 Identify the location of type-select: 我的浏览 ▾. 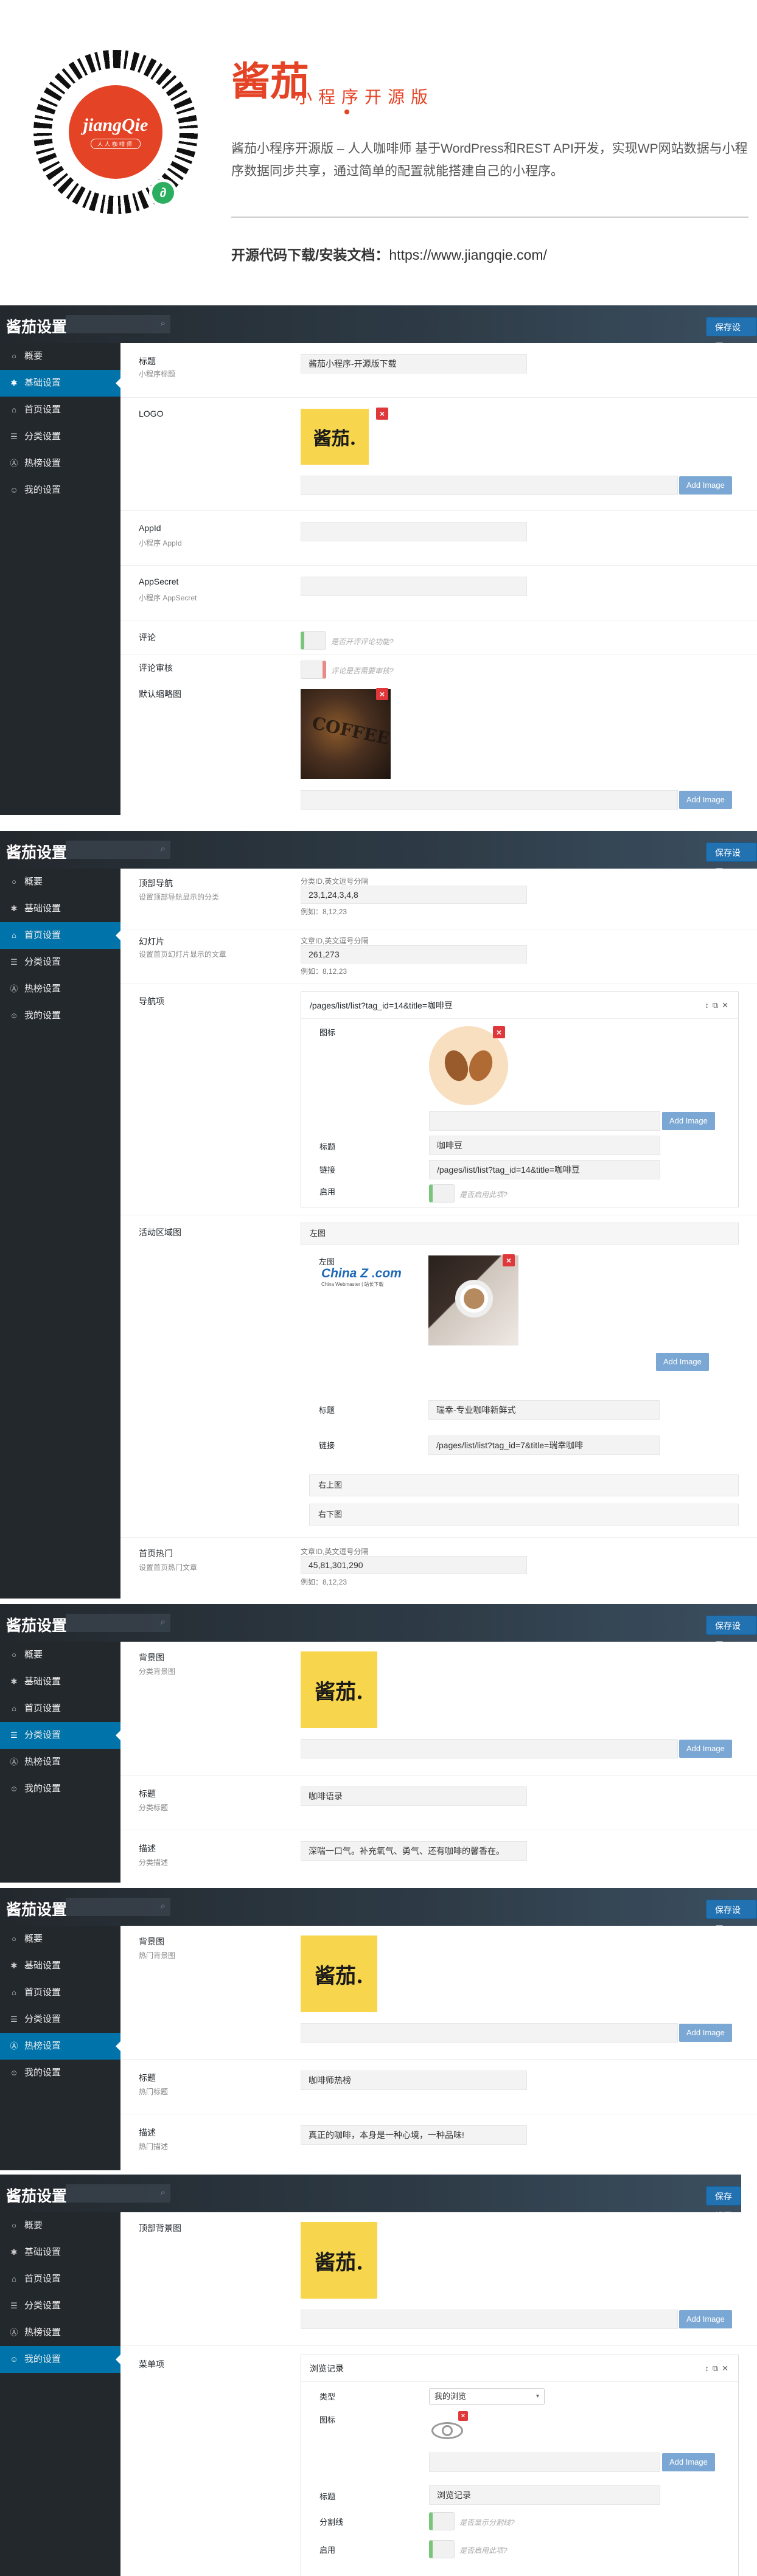
(487, 2396).